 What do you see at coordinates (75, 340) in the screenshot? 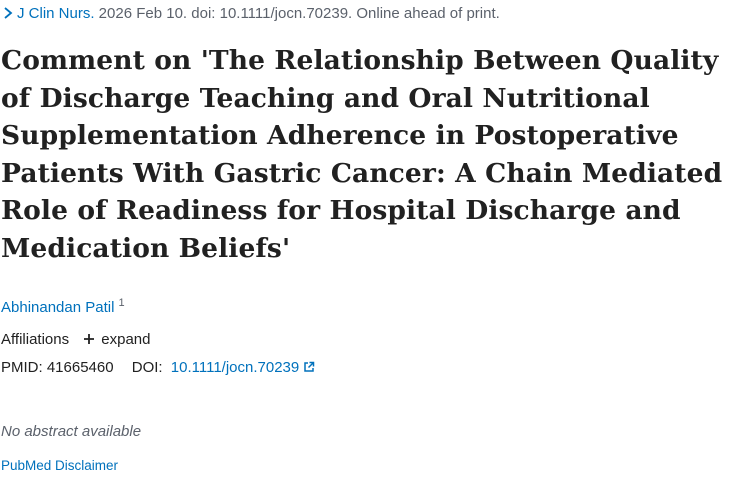
I see `affiliations-row: Affiliations expand` at bounding box center [75, 340].